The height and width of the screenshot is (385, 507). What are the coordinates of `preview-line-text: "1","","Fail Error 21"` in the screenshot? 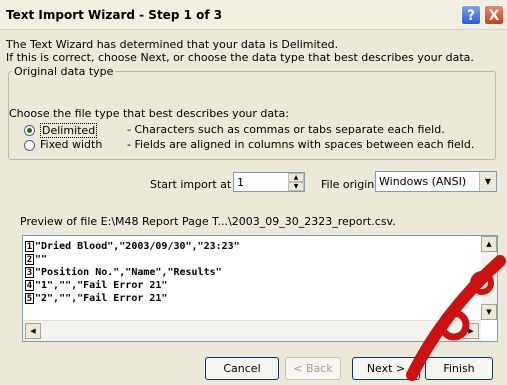 It's located at (101, 285).